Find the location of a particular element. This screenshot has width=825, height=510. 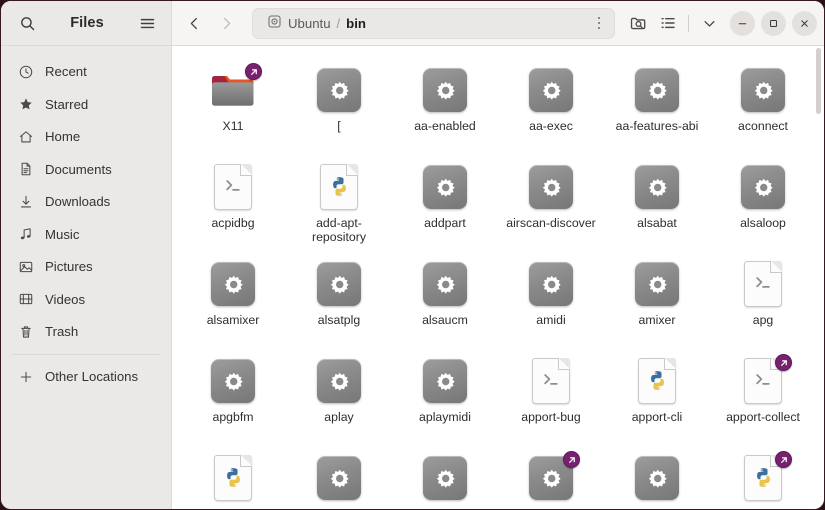

file-item: apgbfm is located at coordinates (233, 397).